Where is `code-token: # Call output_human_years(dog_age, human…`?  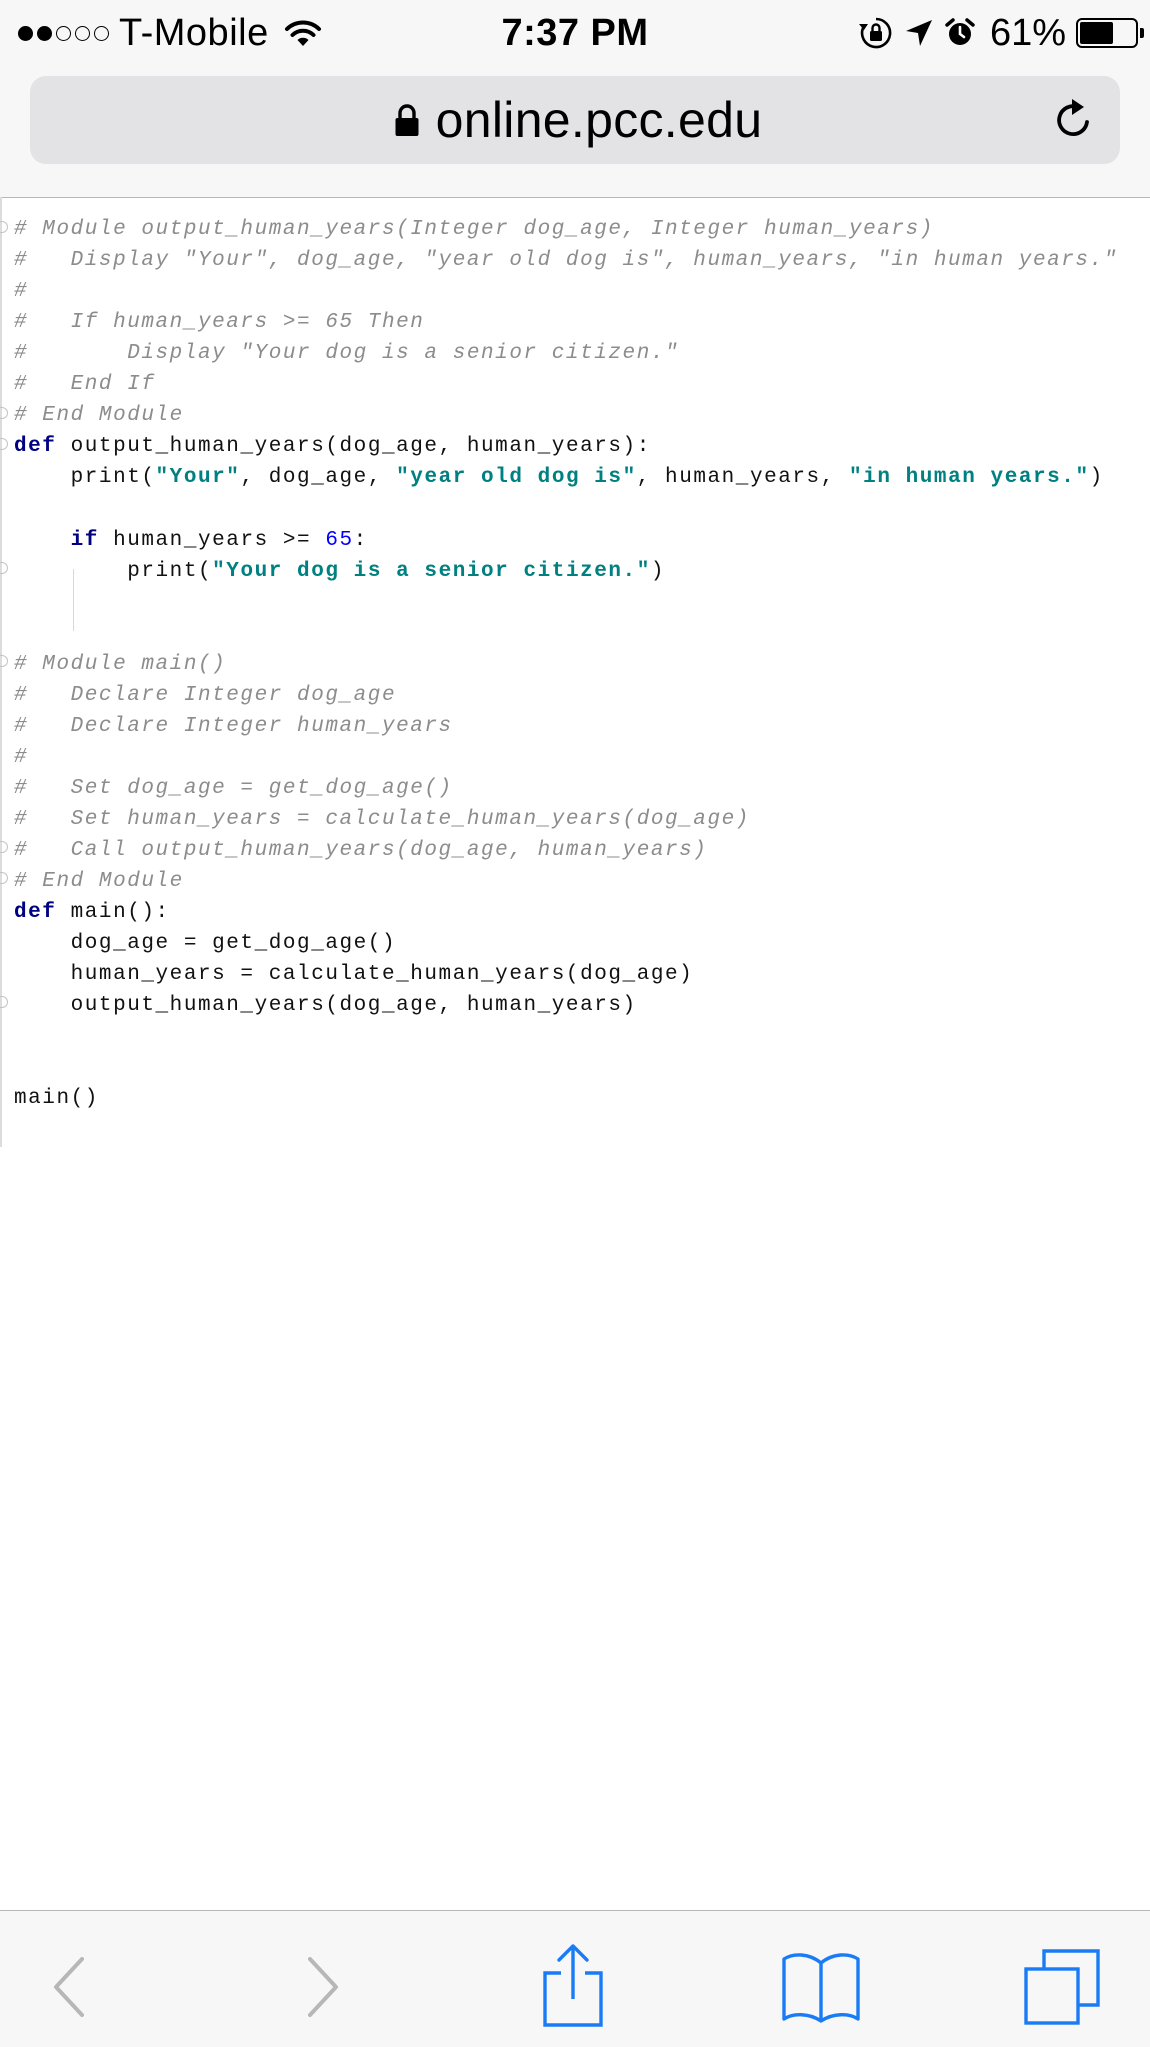 code-token: # Call output_human_years(dog_age, human… is located at coordinates (361, 850).